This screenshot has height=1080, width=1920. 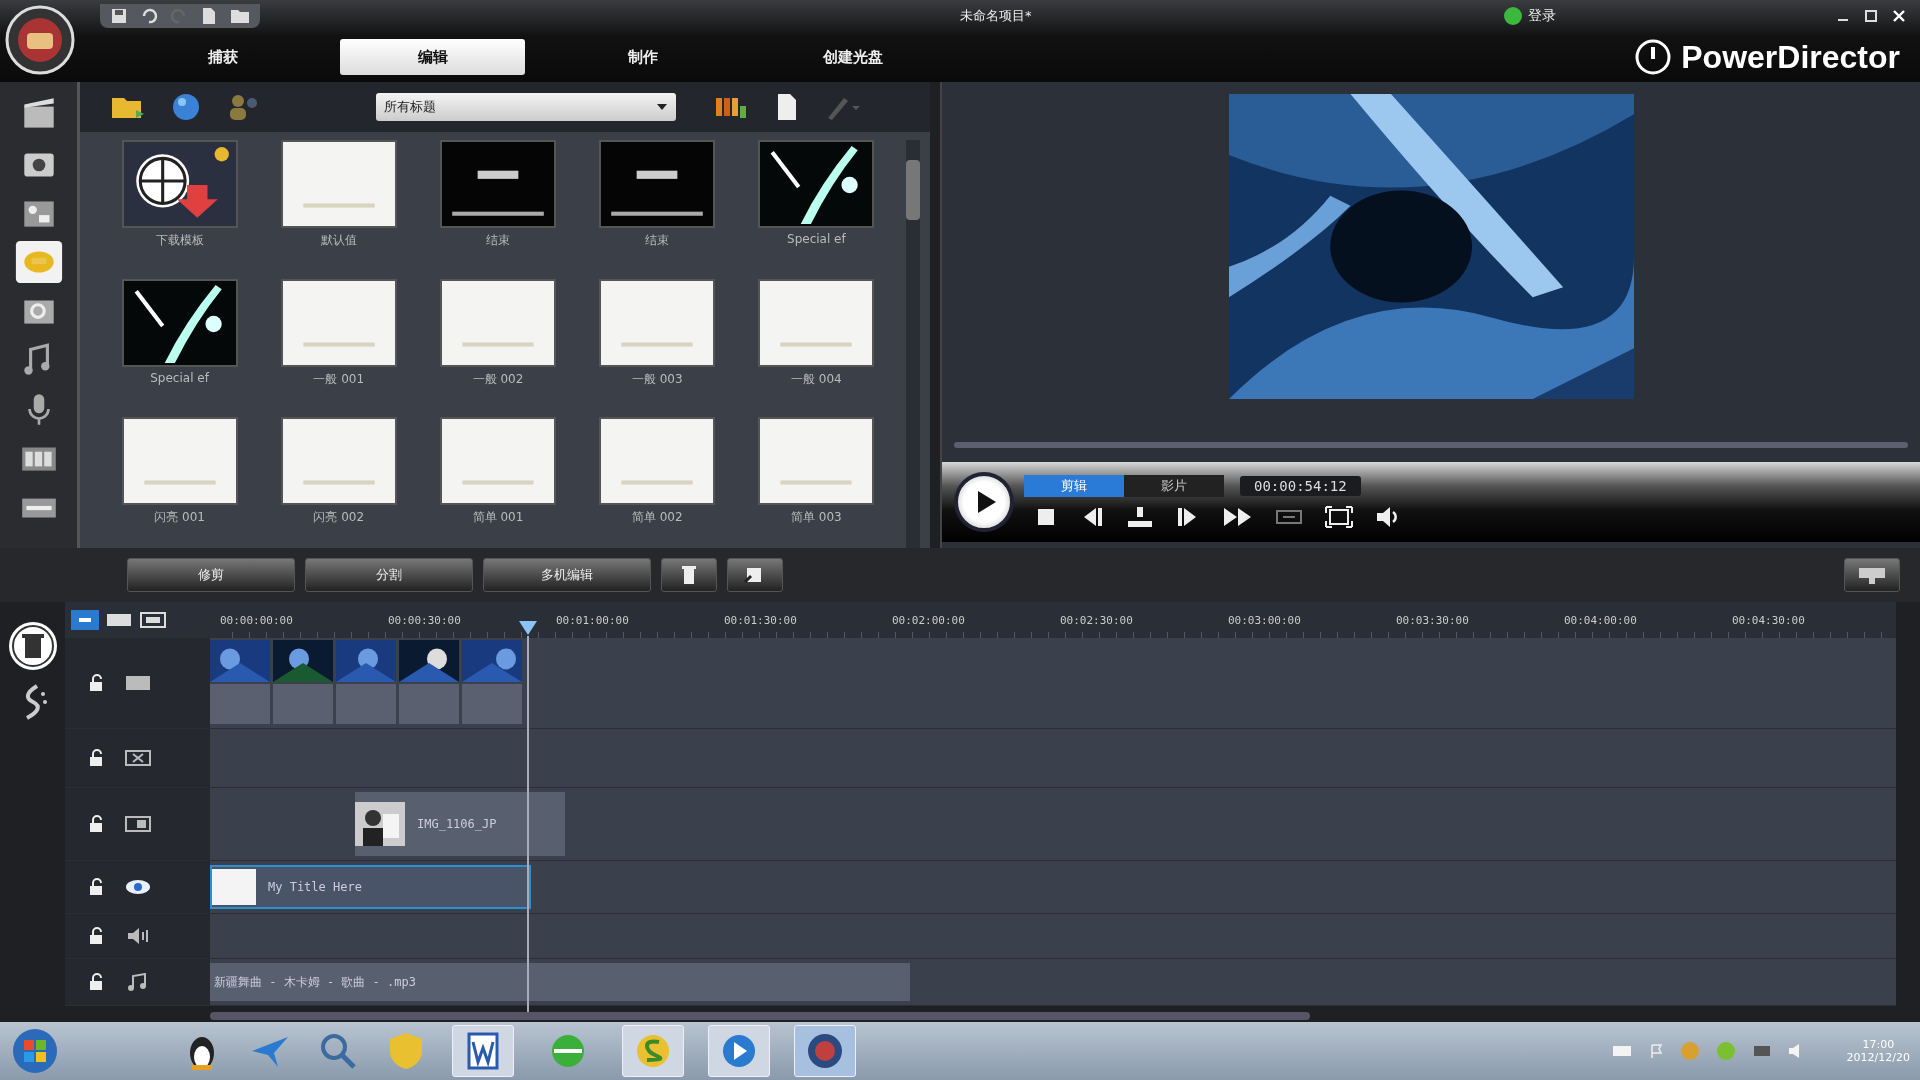 What do you see at coordinates (560, 982) in the screenshot?
I see `music-clip: 新疆舞曲 - 木卡姆 - 歌曲 - .mp3` at bounding box center [560, 982].